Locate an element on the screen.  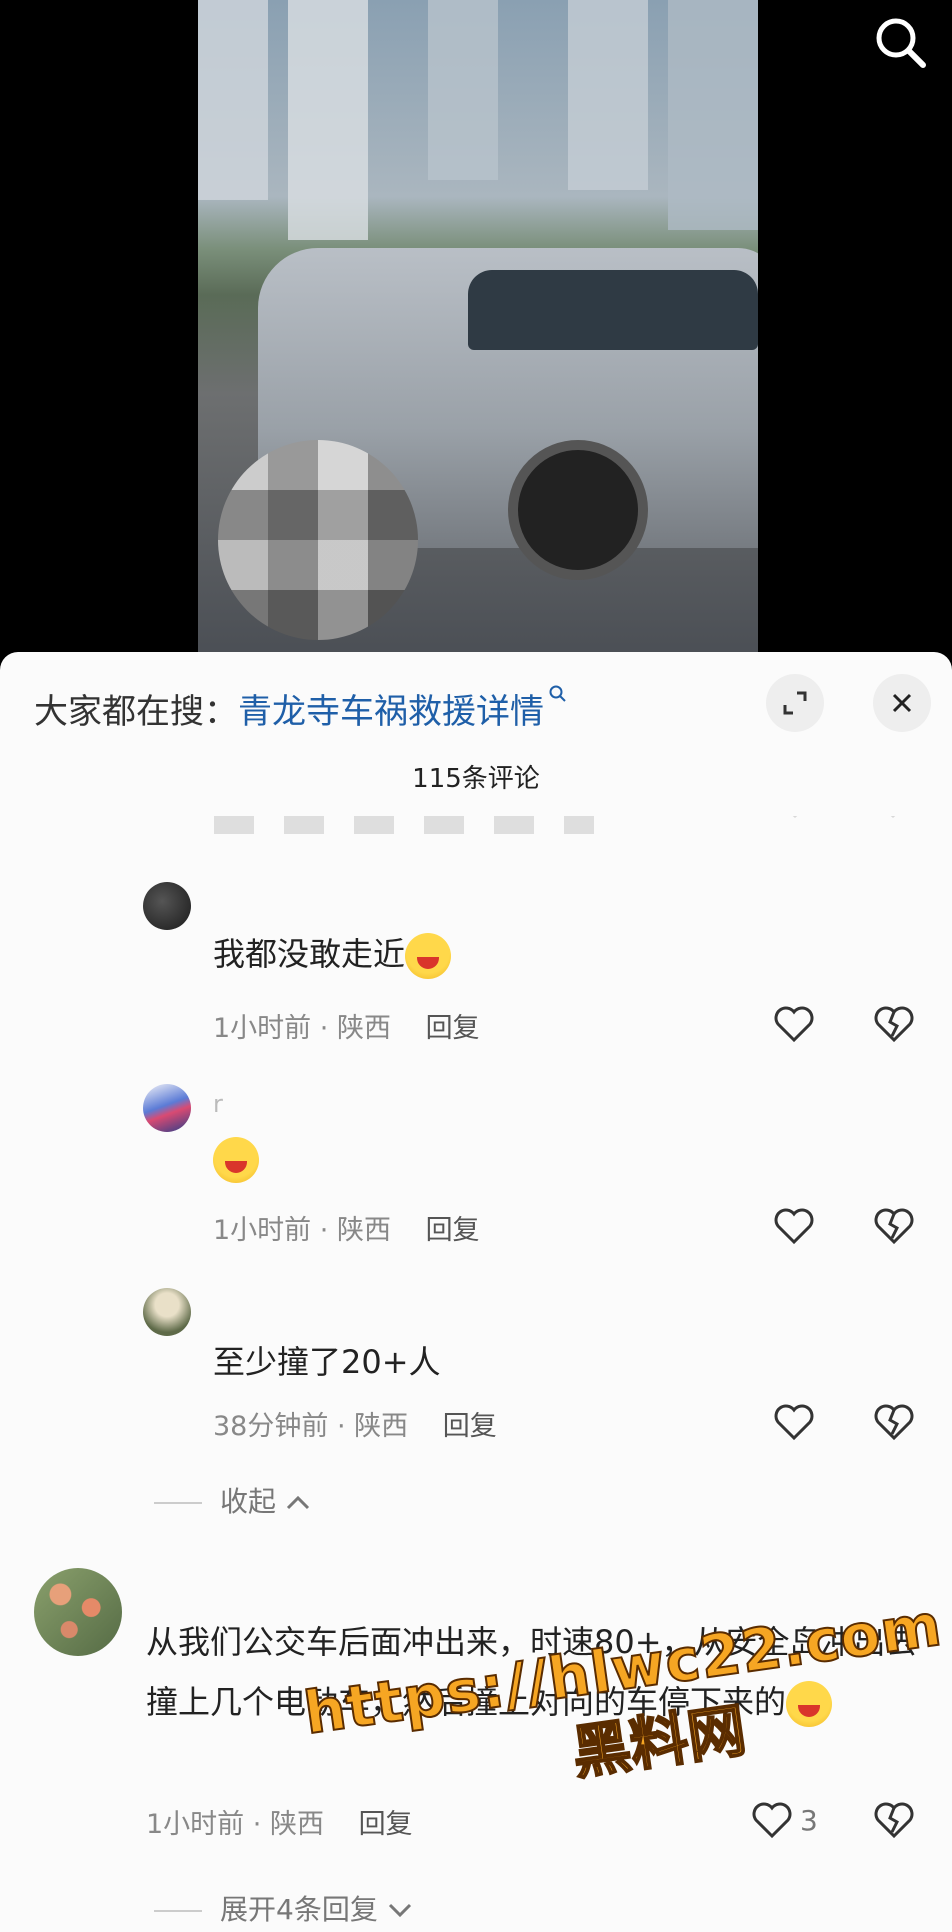
expand-replies-button: 展开4条回复 is located at coordinates (283, 1908).